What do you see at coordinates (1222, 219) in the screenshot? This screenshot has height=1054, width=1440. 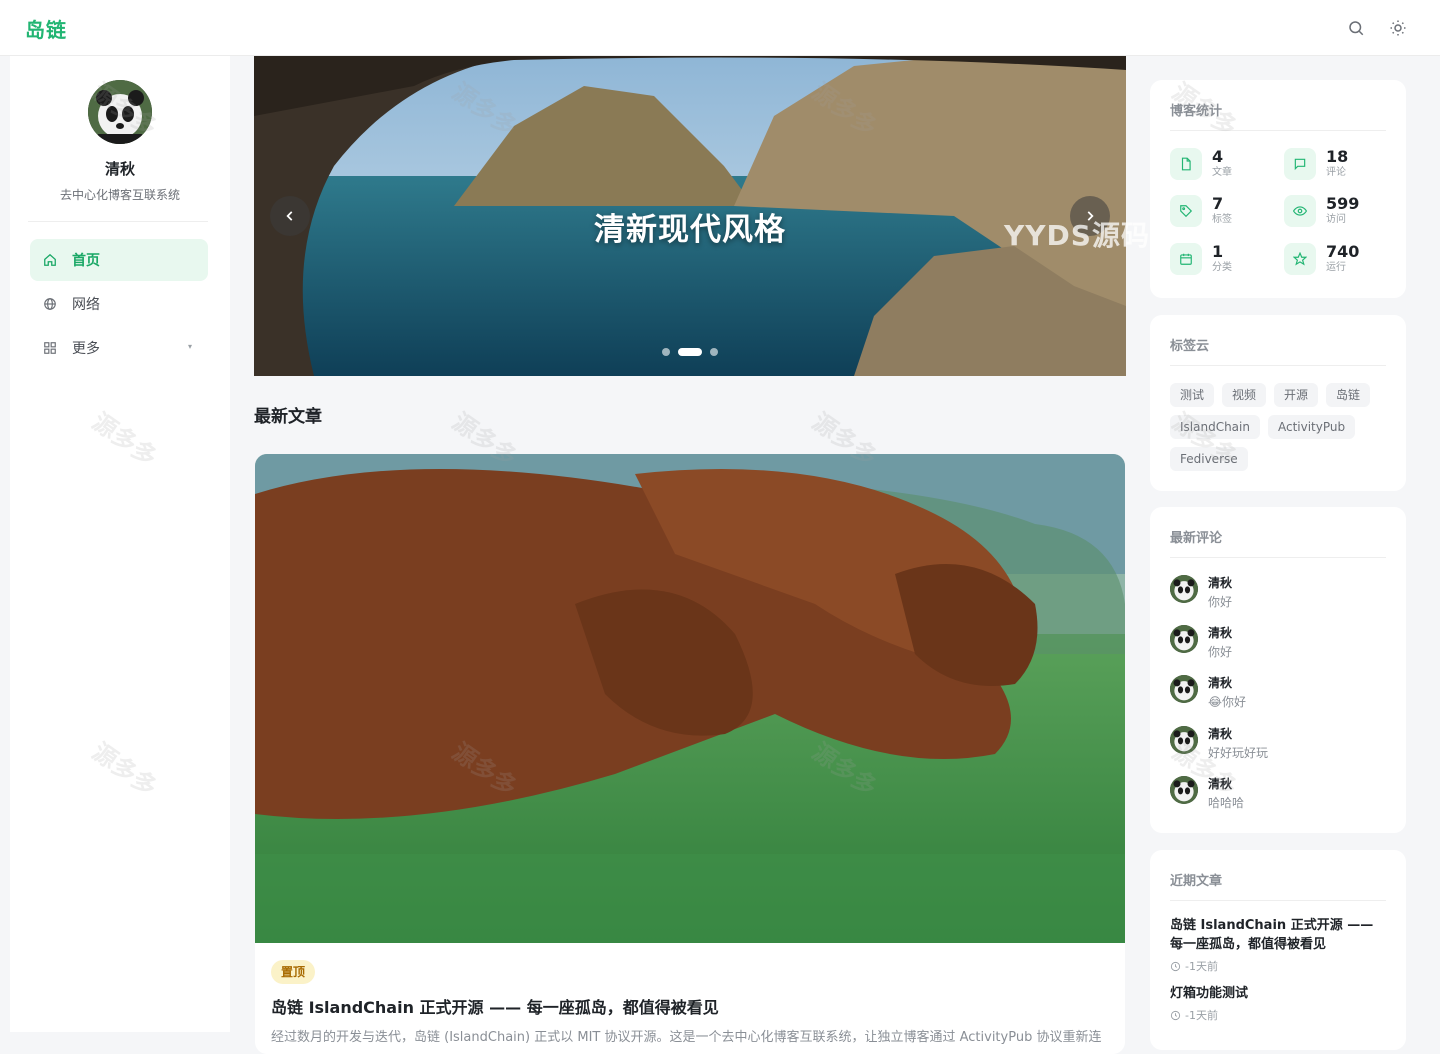 I see `stat-label: 标签` at bounding box center [1222, 219].